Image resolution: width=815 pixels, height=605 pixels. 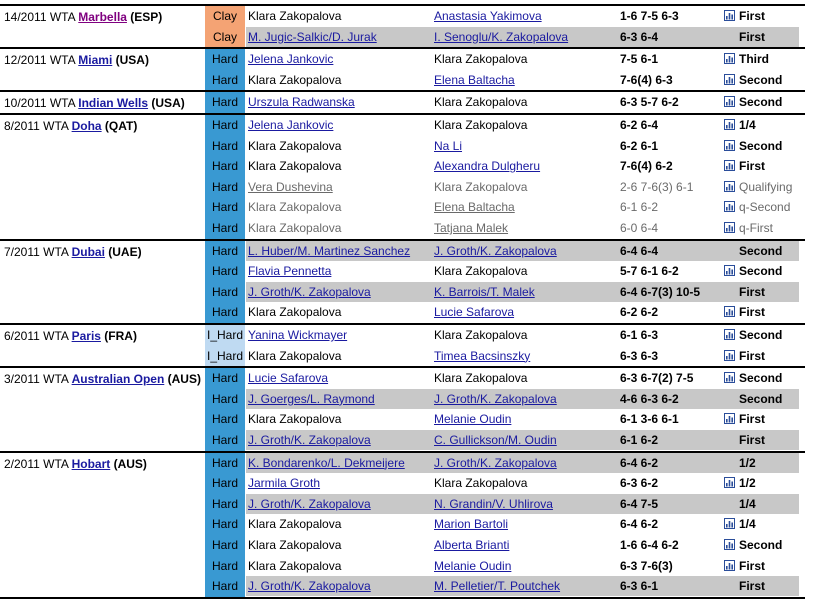 I want to click on match-score: 6-3 6-4, so click(x=639, y=36).